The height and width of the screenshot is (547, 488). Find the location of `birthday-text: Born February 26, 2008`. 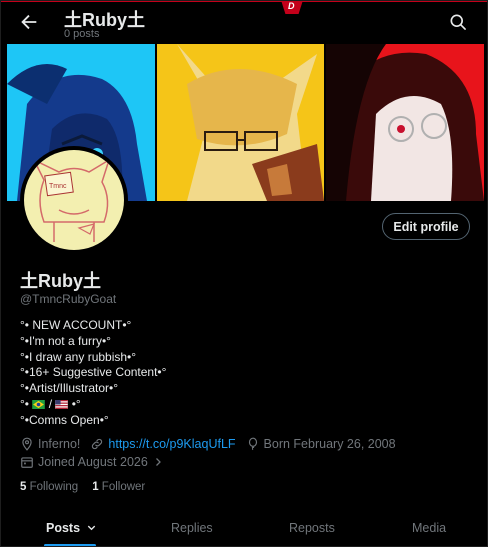

birthday-text: Born February 26, 2008 is located at coordinates (329, 444).